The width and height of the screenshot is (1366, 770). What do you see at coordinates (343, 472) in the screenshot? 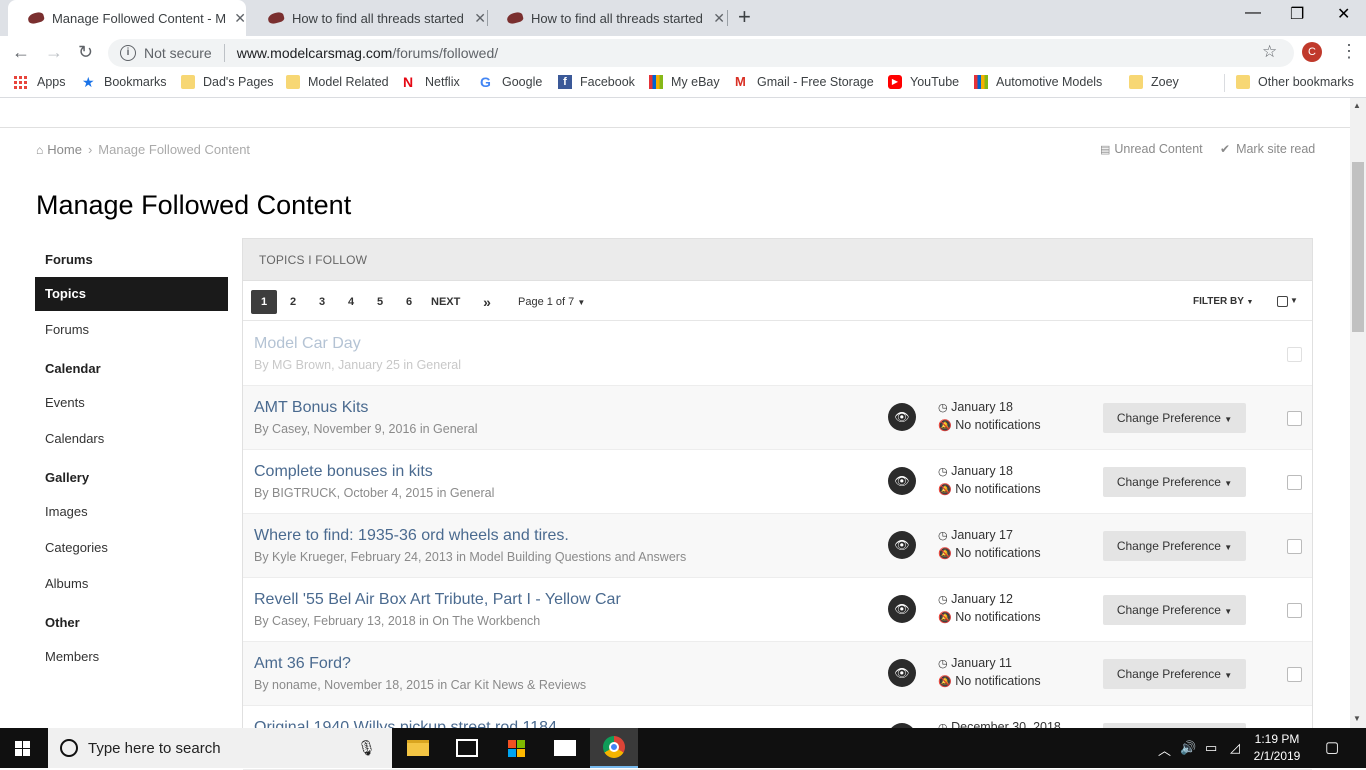
I see `topic-title: Complete bonuses in kits` at bounding box center [343, 472].